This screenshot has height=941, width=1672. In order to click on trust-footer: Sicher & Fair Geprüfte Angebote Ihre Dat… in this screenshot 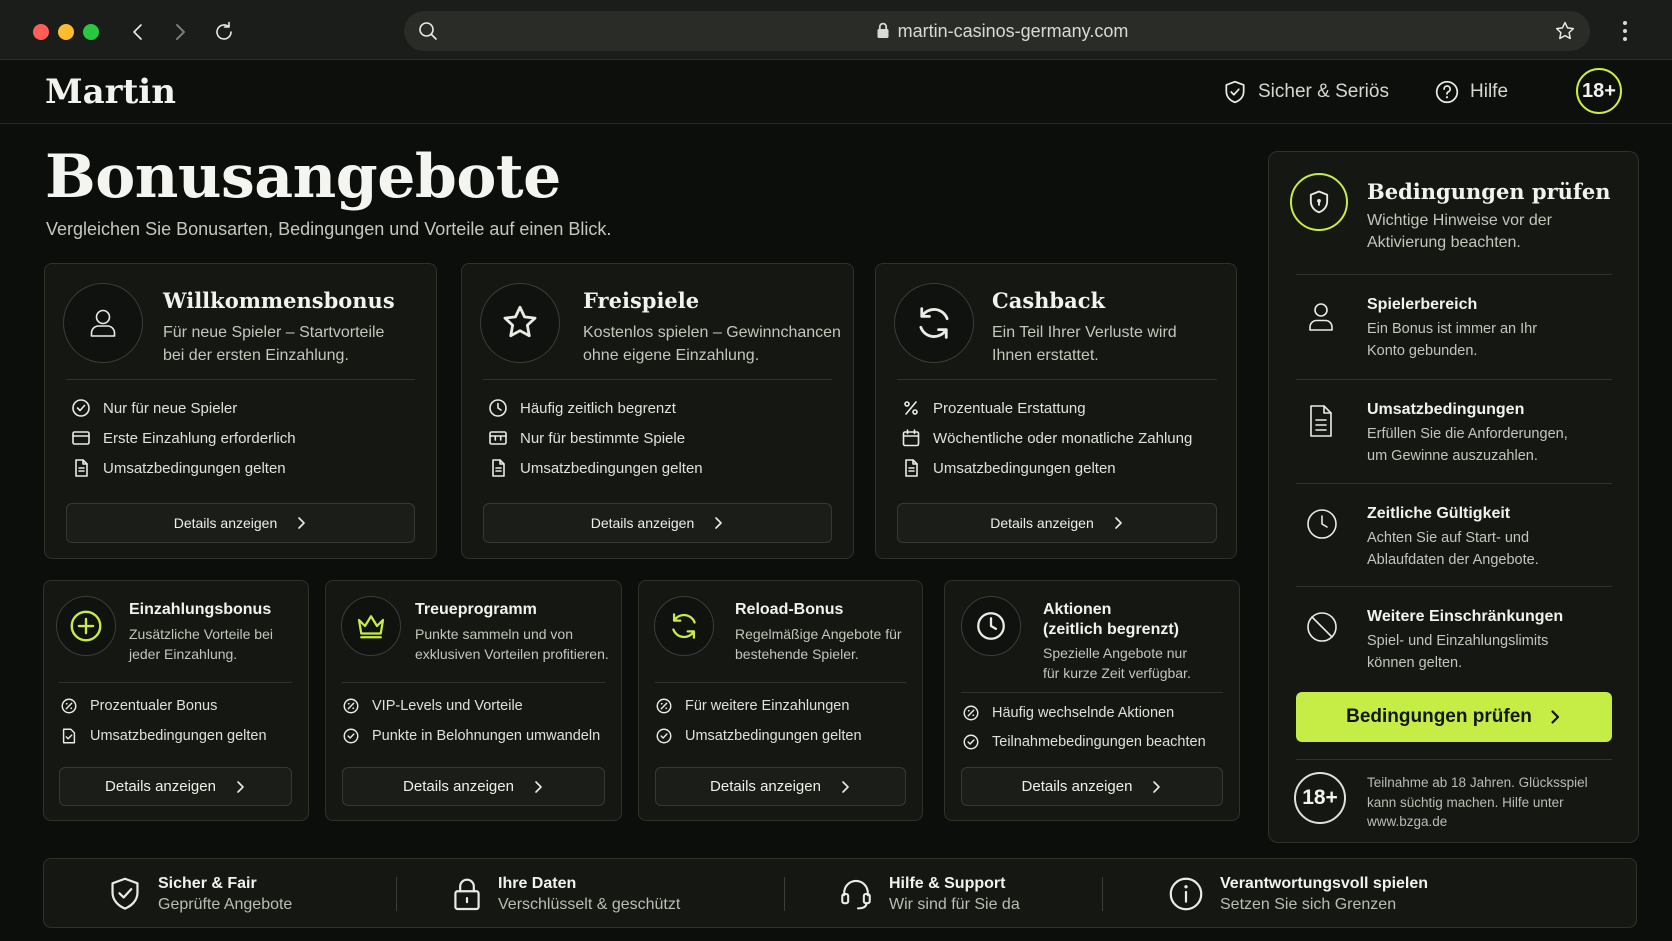, I will do `click(840, 893)`.